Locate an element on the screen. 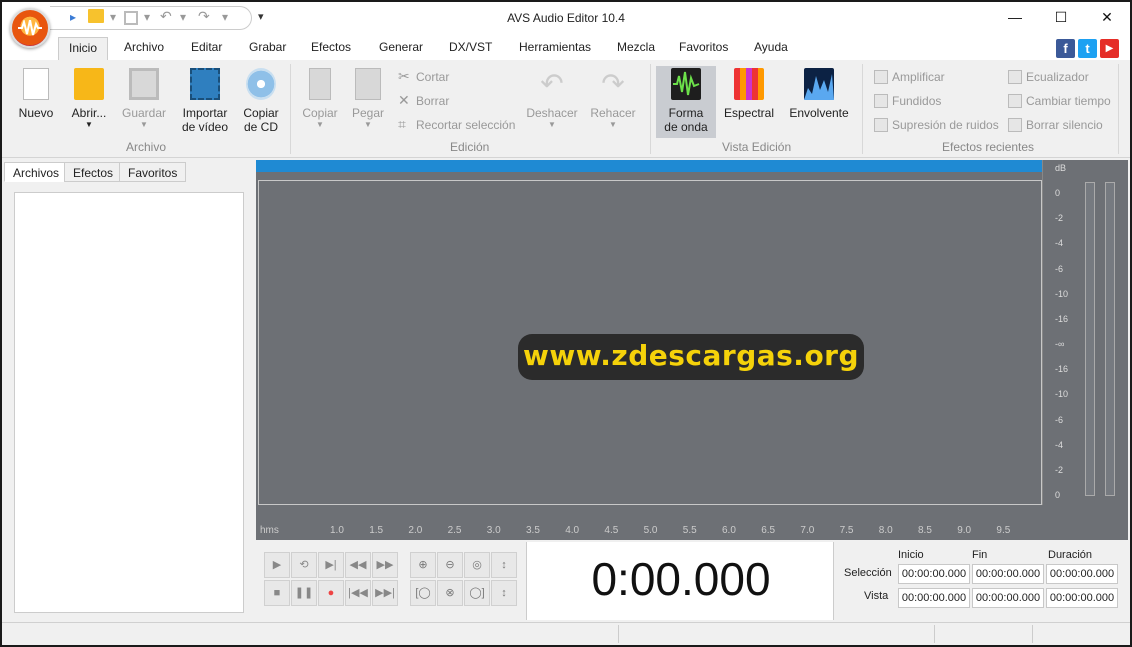  tab-mezcla: Mezcla is located at coordinates (636, 47).